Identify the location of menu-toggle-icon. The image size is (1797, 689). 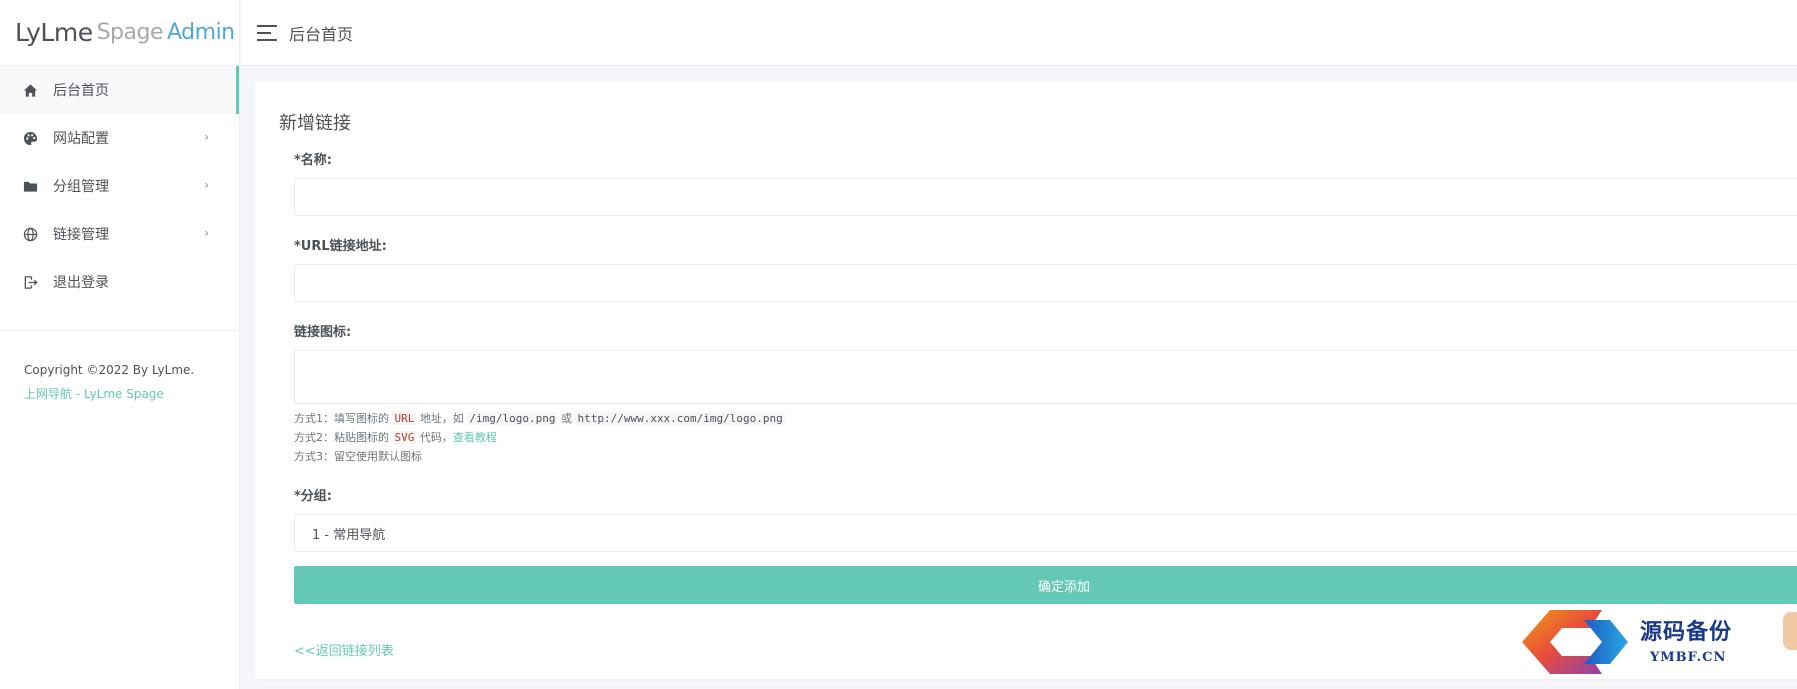
(268, 32).